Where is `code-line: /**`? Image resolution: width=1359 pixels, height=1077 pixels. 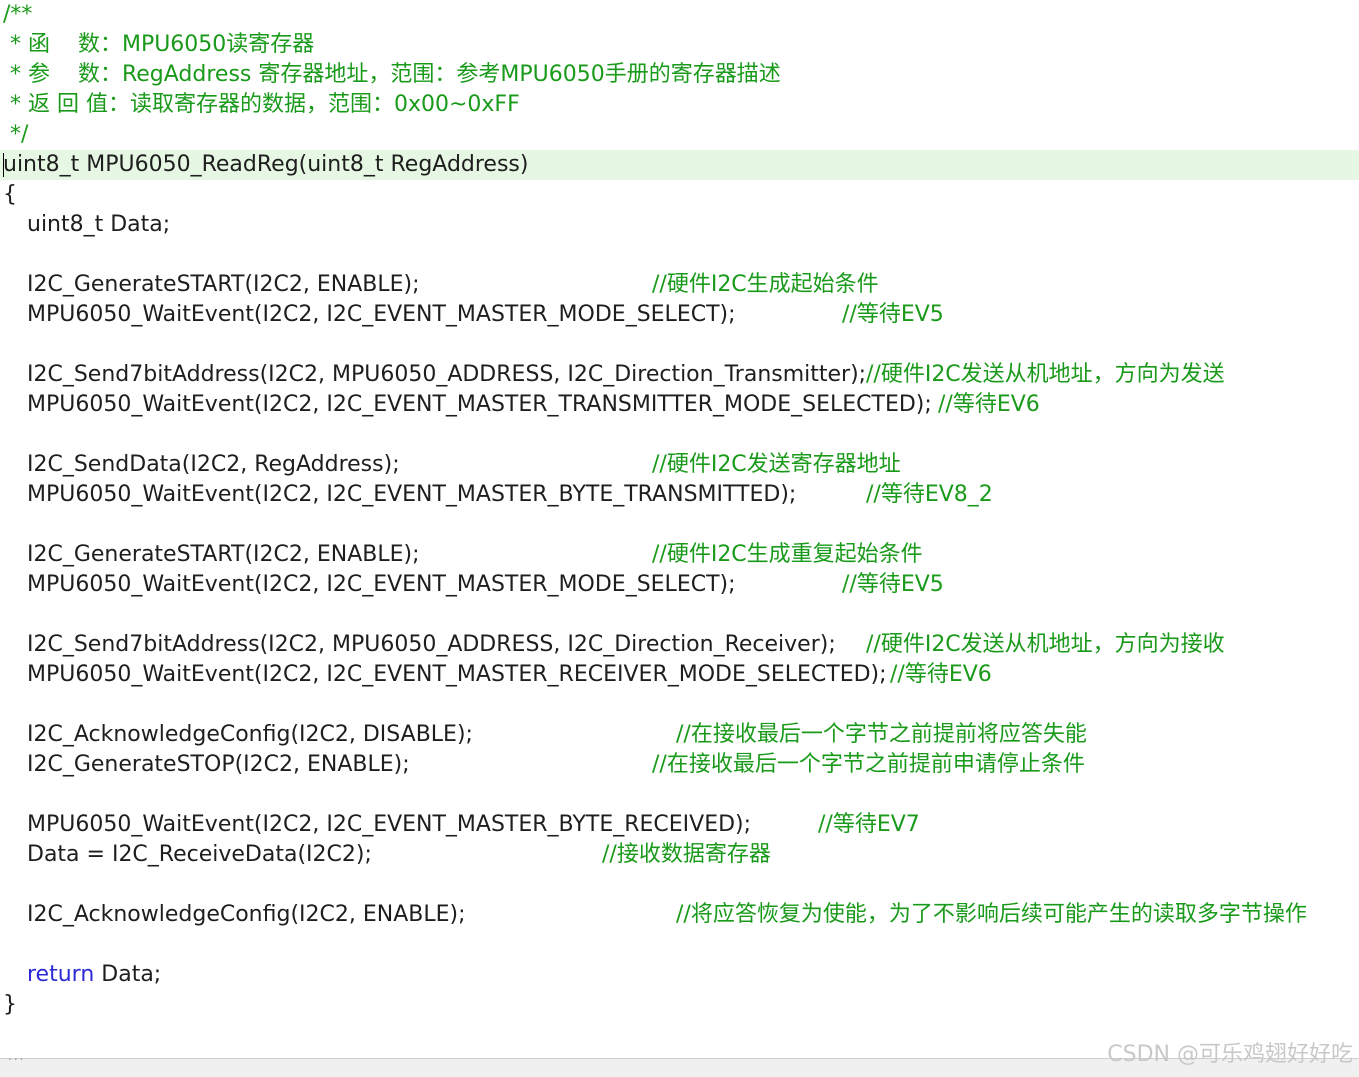
code-line: /** is located at coordinates (679, 15).